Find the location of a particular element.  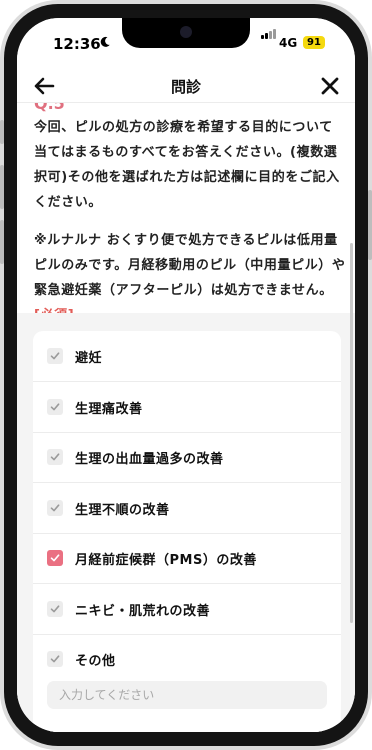

close-icon is located at coordinates (330, 86).